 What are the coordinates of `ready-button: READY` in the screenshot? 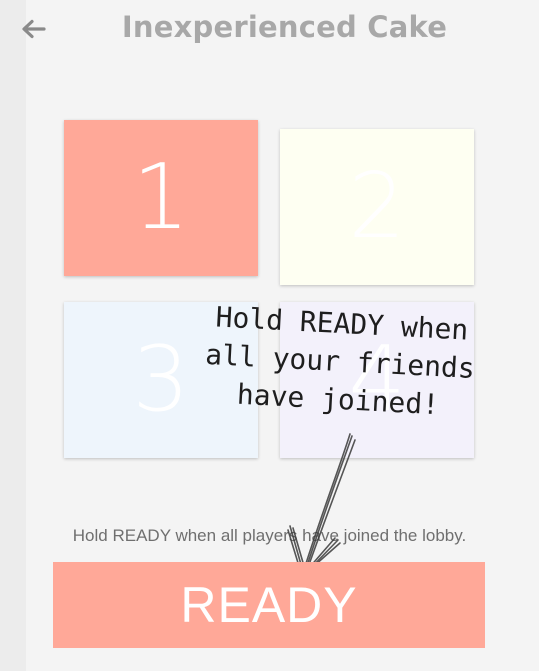 It's located at (269, 605).